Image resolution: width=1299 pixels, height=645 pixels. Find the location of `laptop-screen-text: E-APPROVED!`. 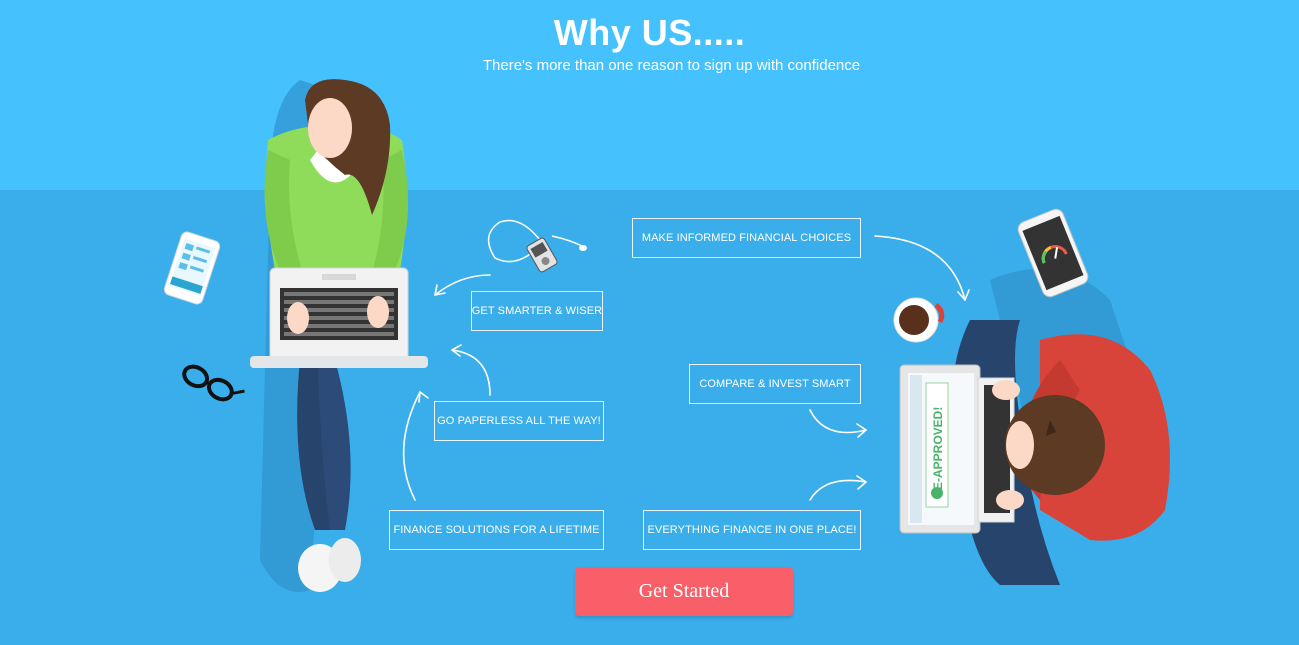

laptop-screen-text: E-APPROVED! is located at coordinates (938, 448).